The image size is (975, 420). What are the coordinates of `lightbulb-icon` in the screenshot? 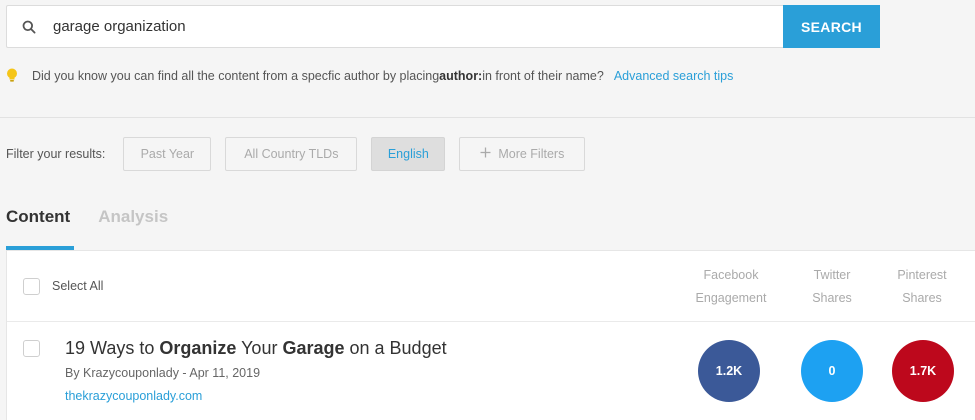 It's located at (13, 75).